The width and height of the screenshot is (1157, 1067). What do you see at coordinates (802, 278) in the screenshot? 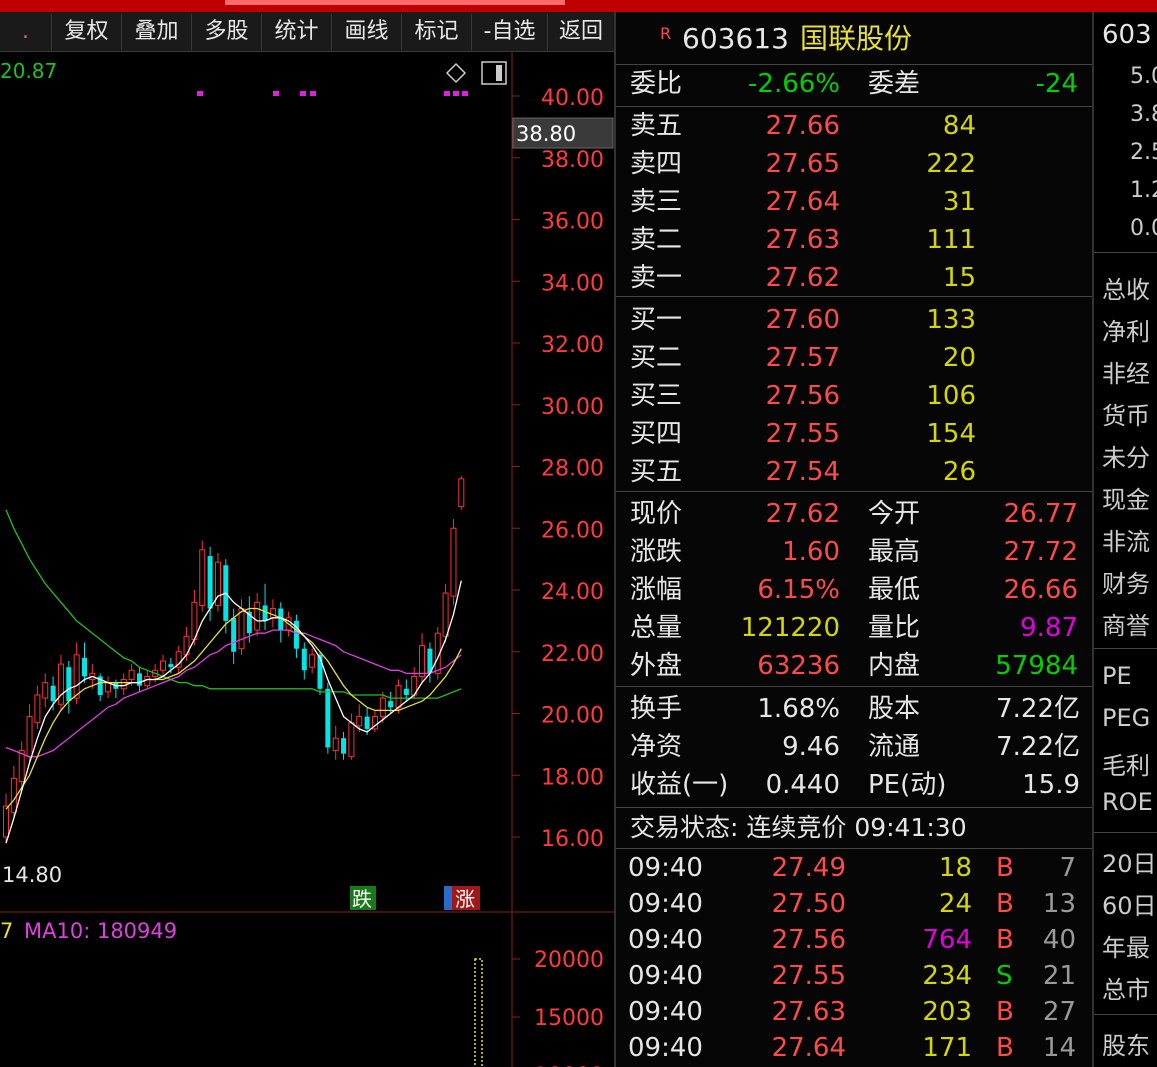
I see `ask-price: 27.62` at bounding box center [802, 278].